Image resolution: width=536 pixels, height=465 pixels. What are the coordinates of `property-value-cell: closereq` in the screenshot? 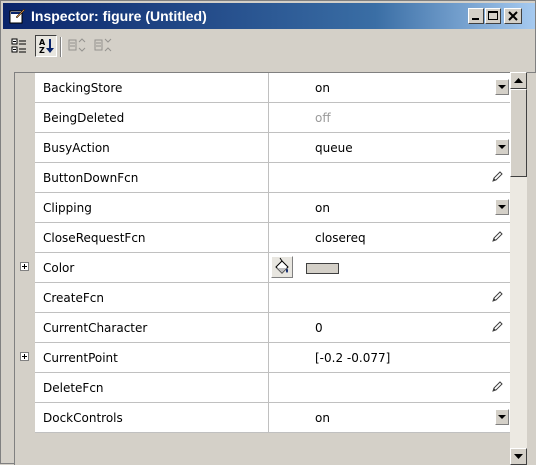 It's located at (390, 238).